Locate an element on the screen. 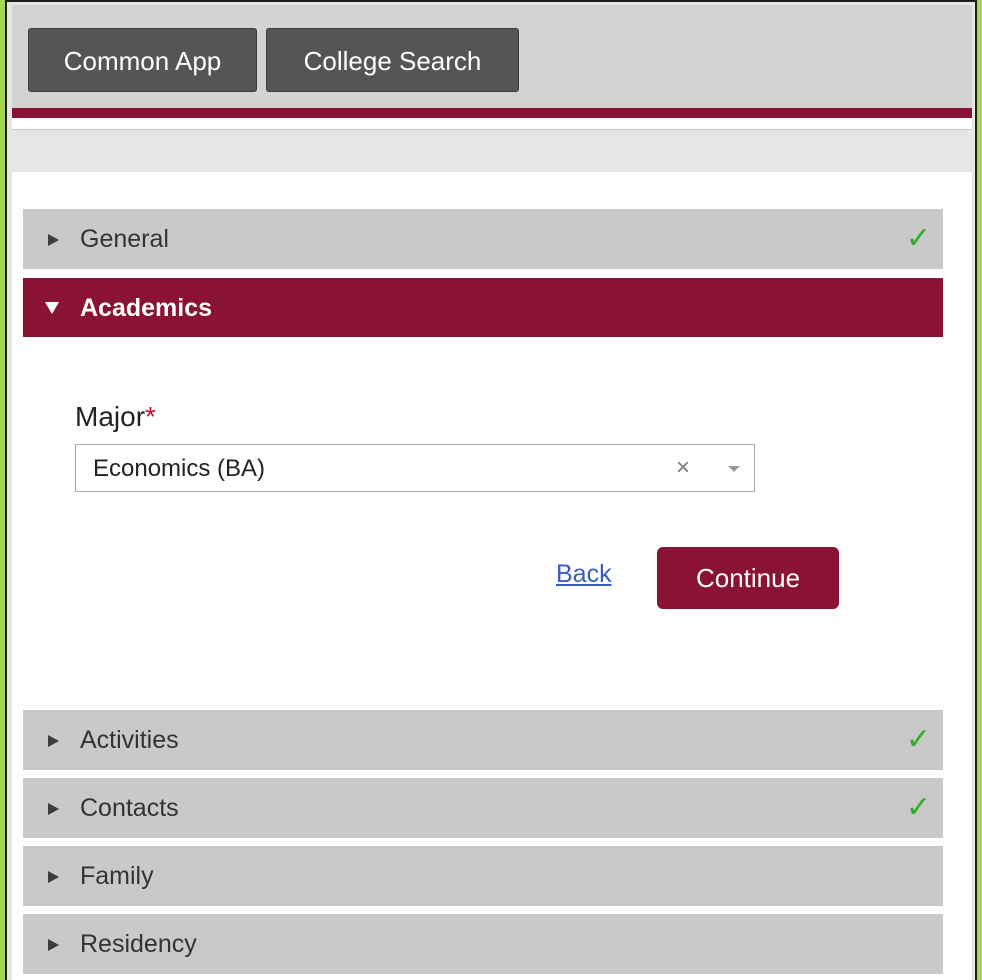 Image resolution: width=982 pixels, height=980 pixels. accordion-academics: Academics is located at coordinates (483, 307).